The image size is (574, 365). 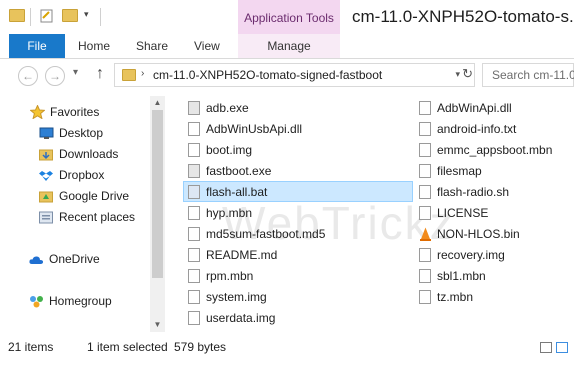 I want to click on address-path: cm-11.0-XNPH52O-tomato-signed-fastboot, so click(x=267, y=75).